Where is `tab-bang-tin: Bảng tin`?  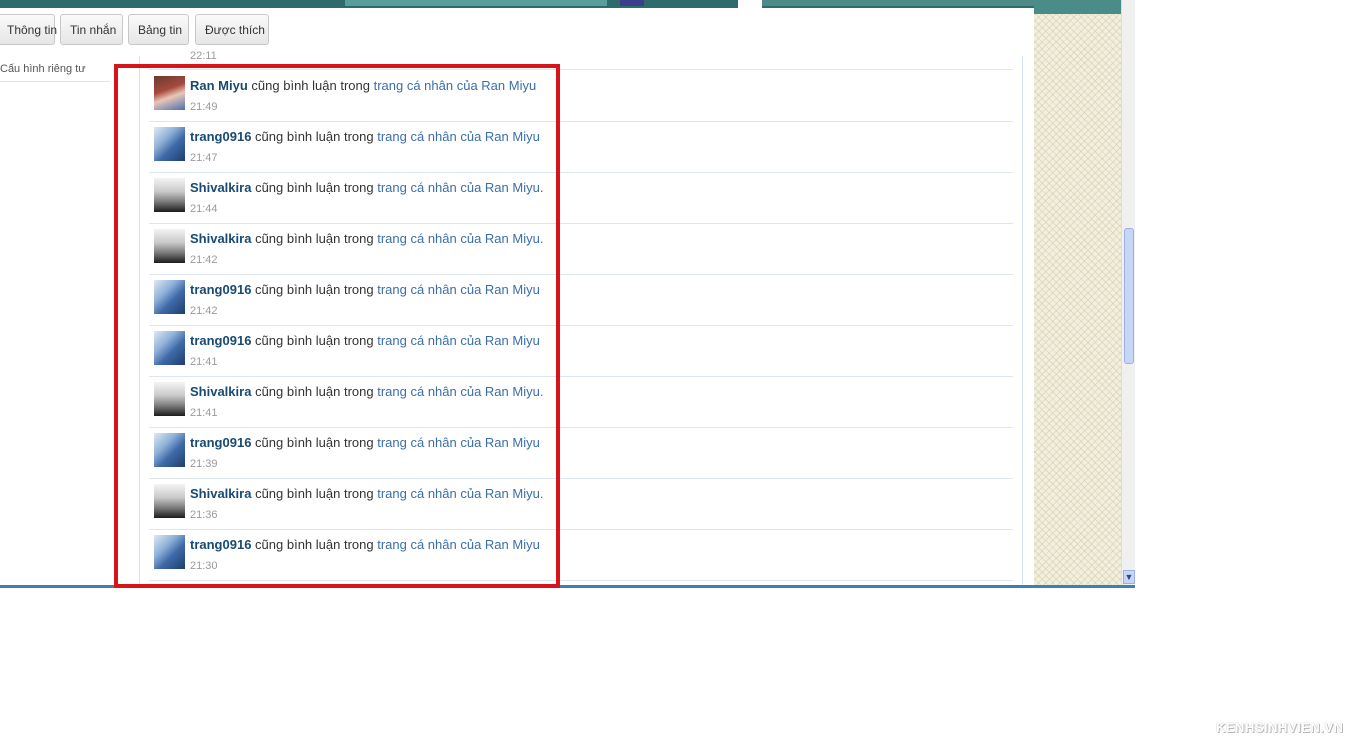
tab-bang-tin: Bảng tin is located at coordinates (158, 29).